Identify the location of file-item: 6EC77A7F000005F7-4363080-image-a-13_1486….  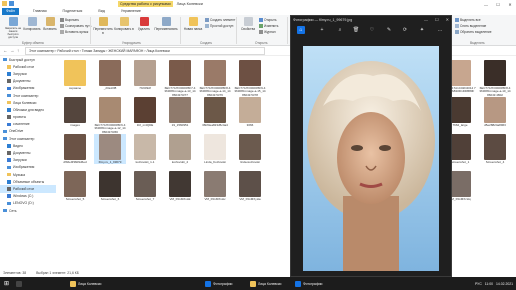
(180, 78).